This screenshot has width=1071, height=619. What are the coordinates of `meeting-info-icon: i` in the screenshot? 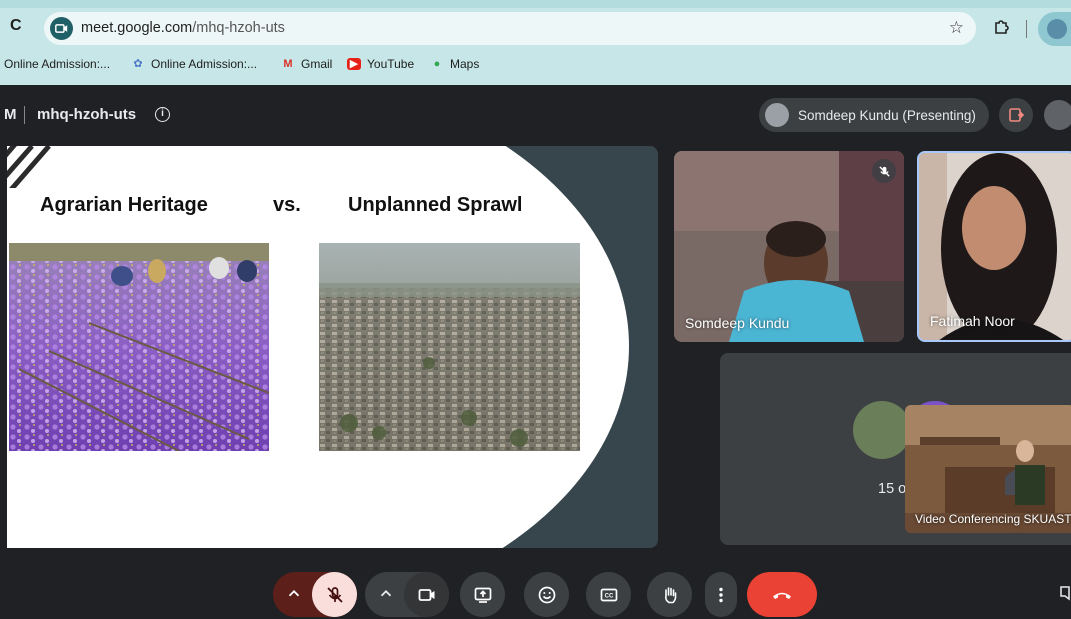 It's located at (162, 114).